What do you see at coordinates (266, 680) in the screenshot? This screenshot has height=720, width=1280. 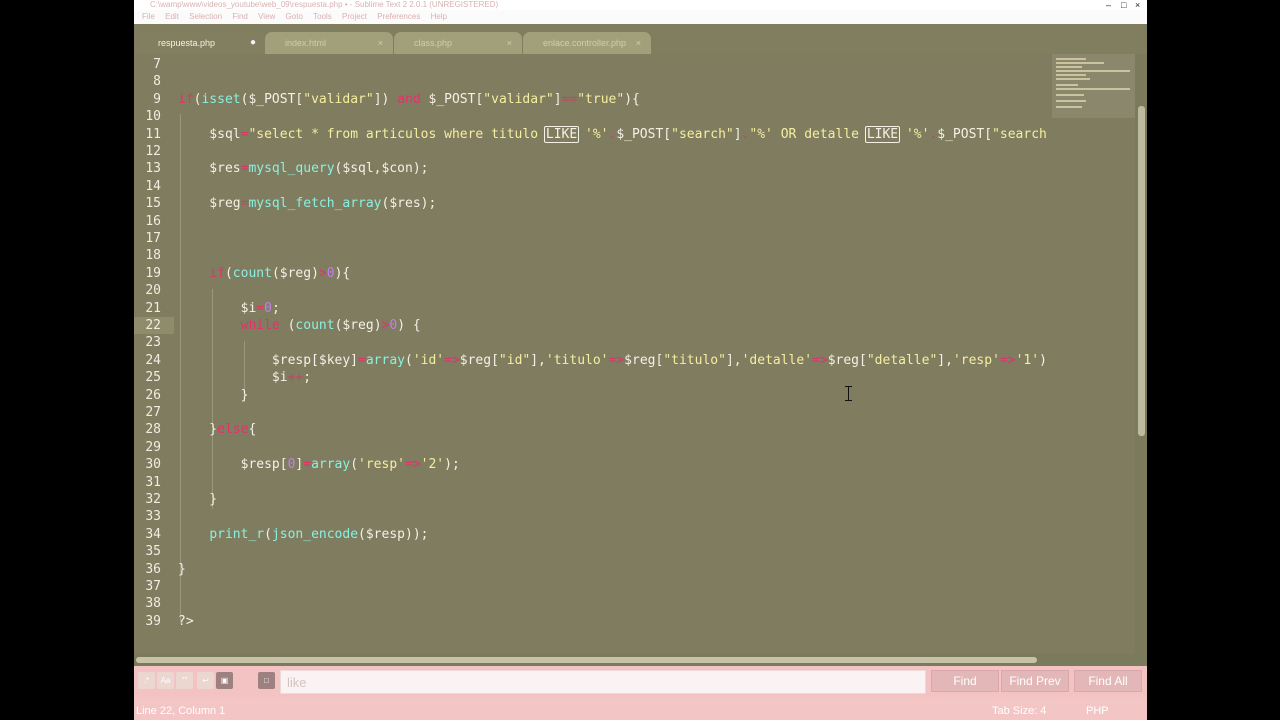 I see `highlight-matches-toggle-icon: □` at bounding box center [266, 680].